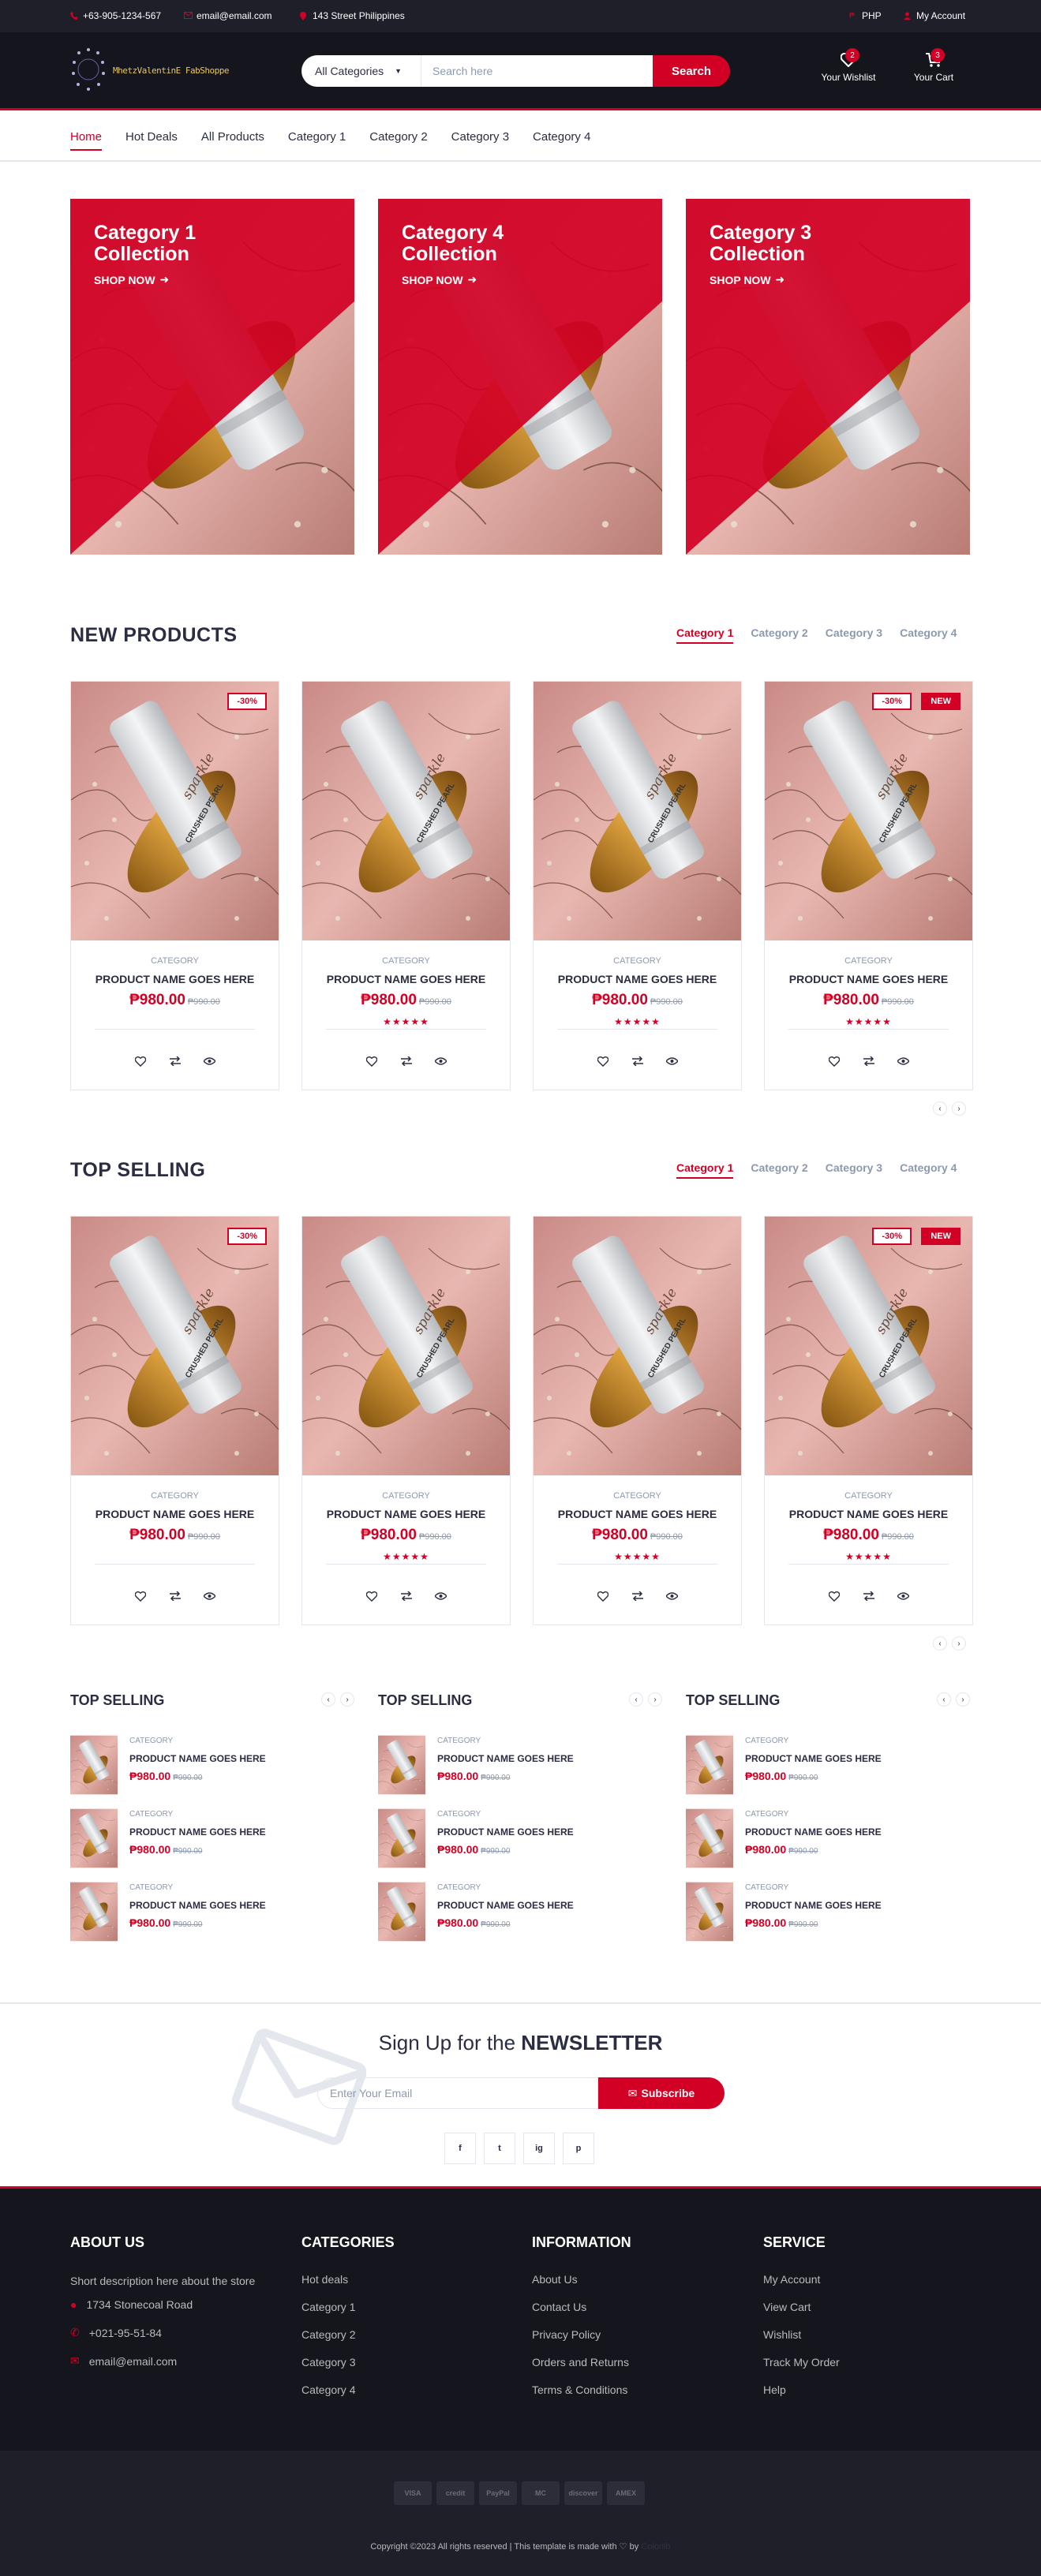  What do you see at coordinates (149, 70) in the screenshot?
I see `logo: MhetzValentinE FabShoppe` at bounding box center [149, 70].